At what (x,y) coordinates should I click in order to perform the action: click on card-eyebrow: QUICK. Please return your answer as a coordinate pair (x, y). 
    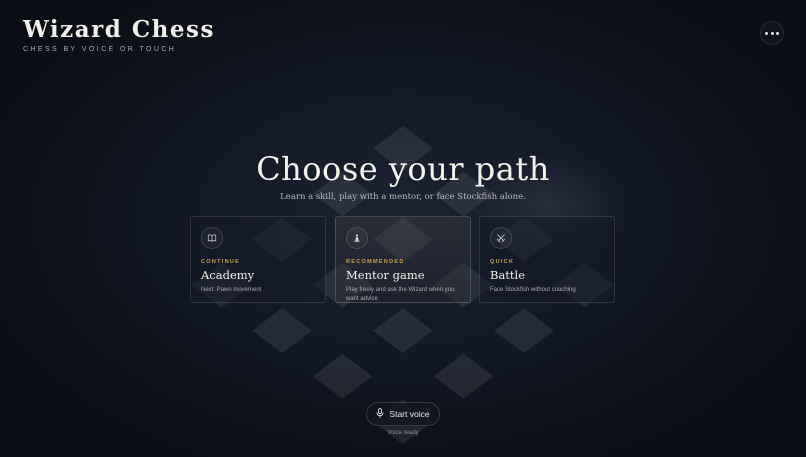
    Looking at the image, I should click on (502, 262).